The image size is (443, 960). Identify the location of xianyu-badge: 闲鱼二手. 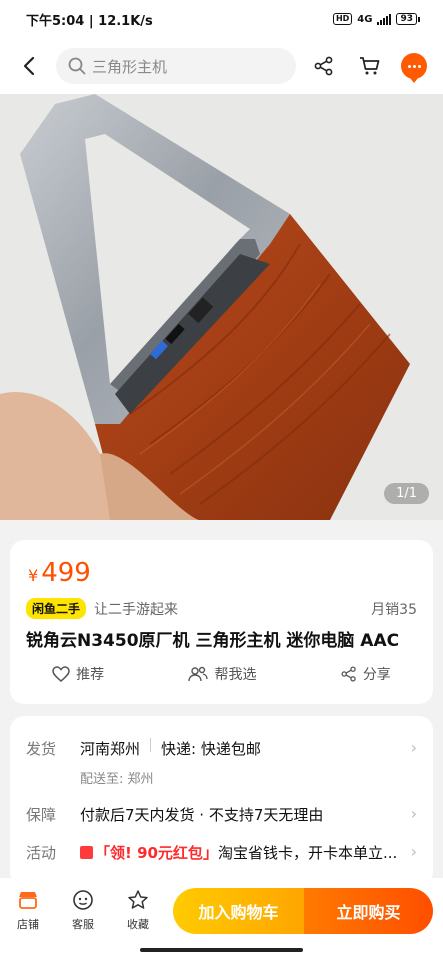
(56, 608).